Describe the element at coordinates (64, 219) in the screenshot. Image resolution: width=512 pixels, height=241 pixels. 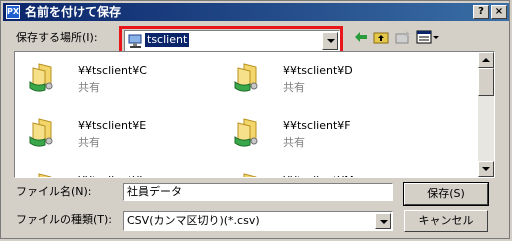
I see `filetype-label: ファイルの種類(T):` at that location.